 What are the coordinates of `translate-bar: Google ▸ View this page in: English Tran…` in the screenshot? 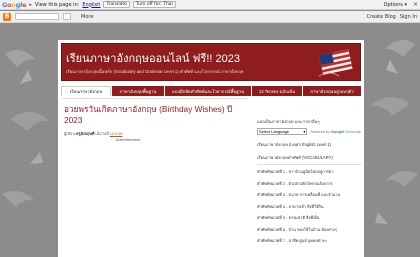 It's located at (210, 5).